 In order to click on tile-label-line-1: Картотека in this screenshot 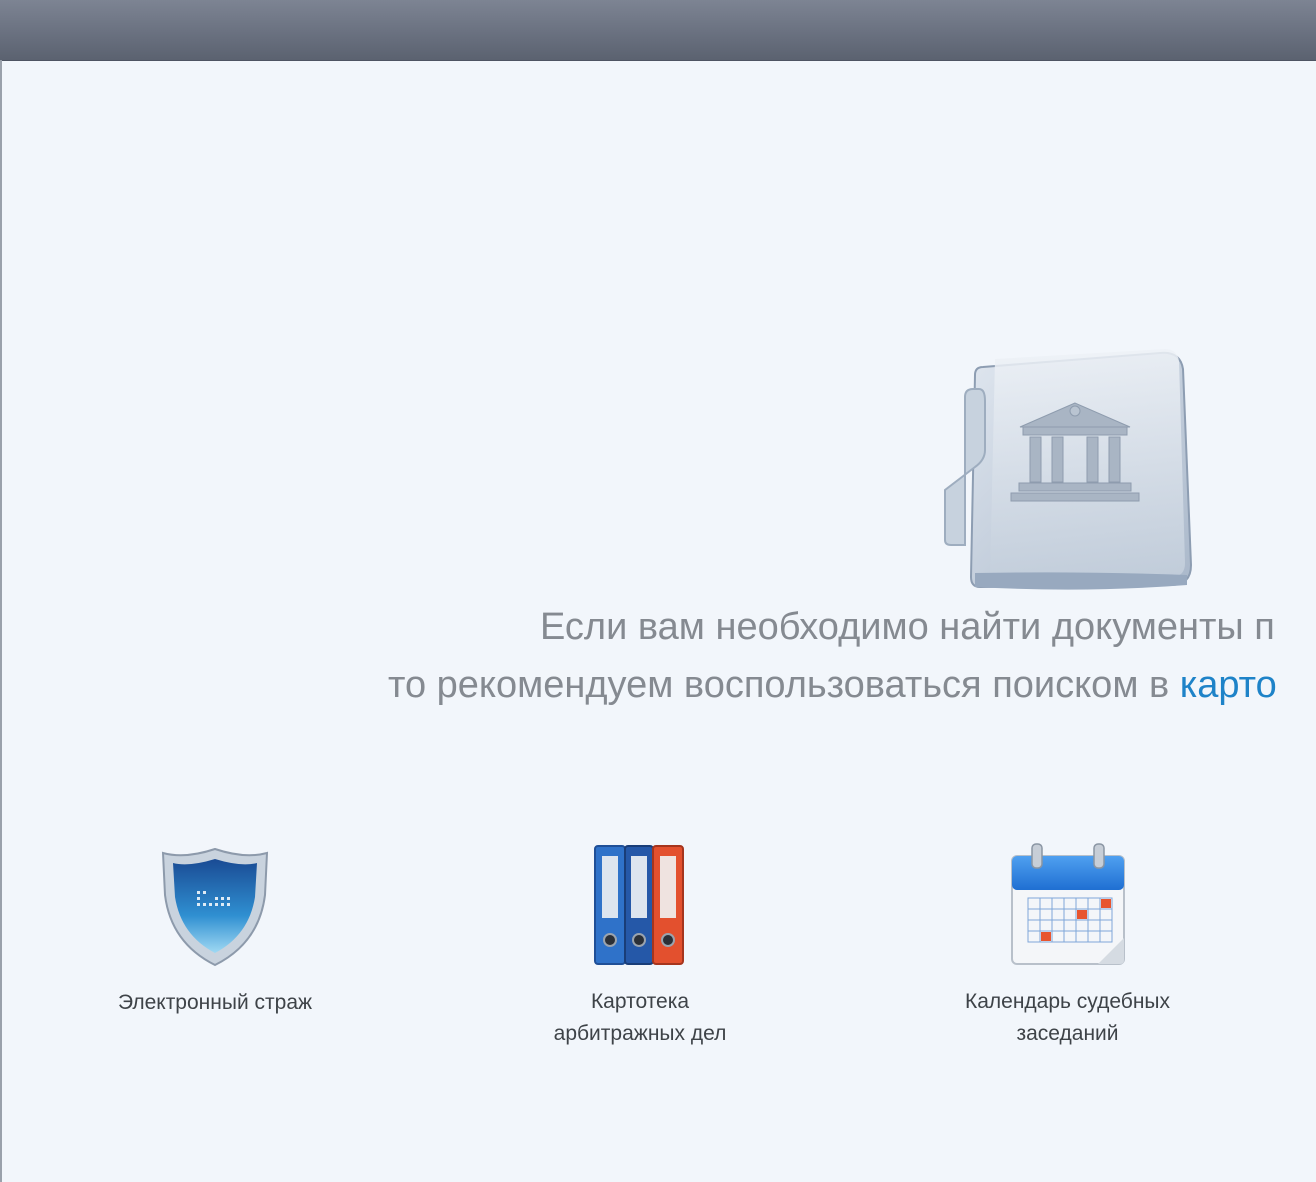, I will do `click(640, 1001)`.